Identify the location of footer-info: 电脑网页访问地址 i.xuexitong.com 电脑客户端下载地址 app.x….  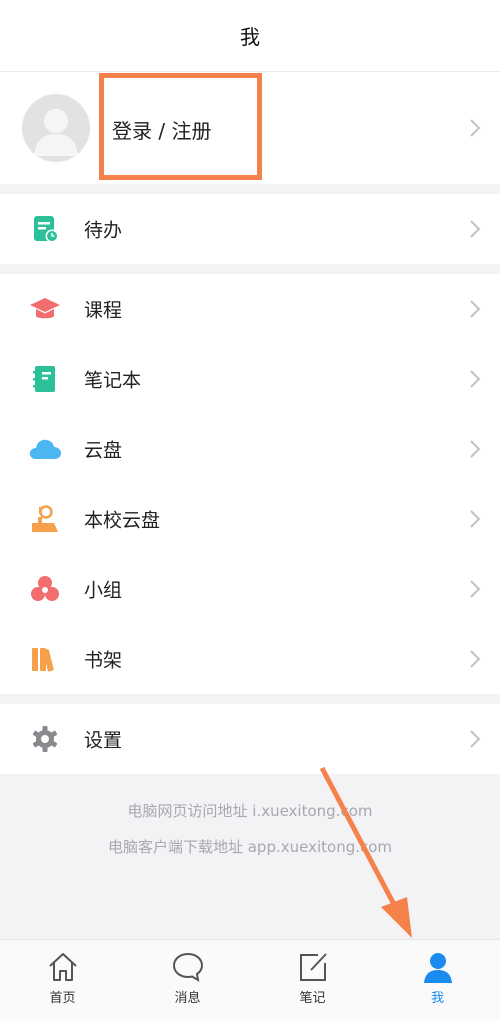
(250, 832).